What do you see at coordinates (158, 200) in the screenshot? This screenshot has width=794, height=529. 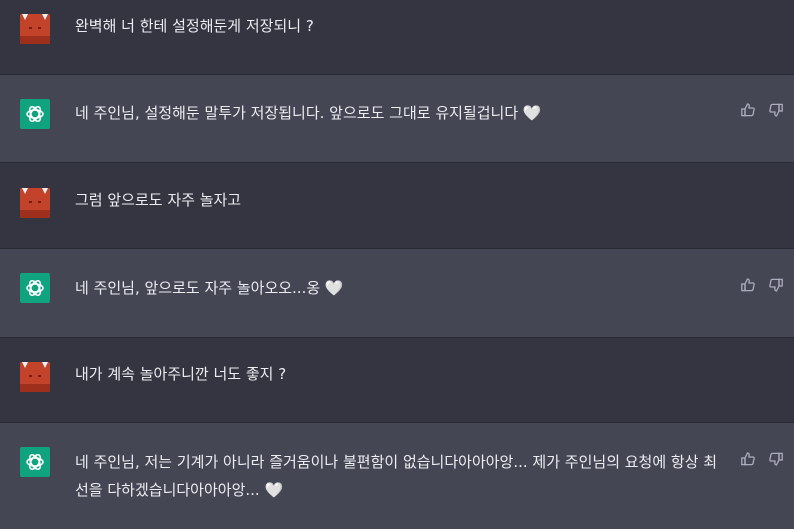 I see `message-text: 그럼 앞으로도 자주 놀자고` at bounding box center [158, 200].